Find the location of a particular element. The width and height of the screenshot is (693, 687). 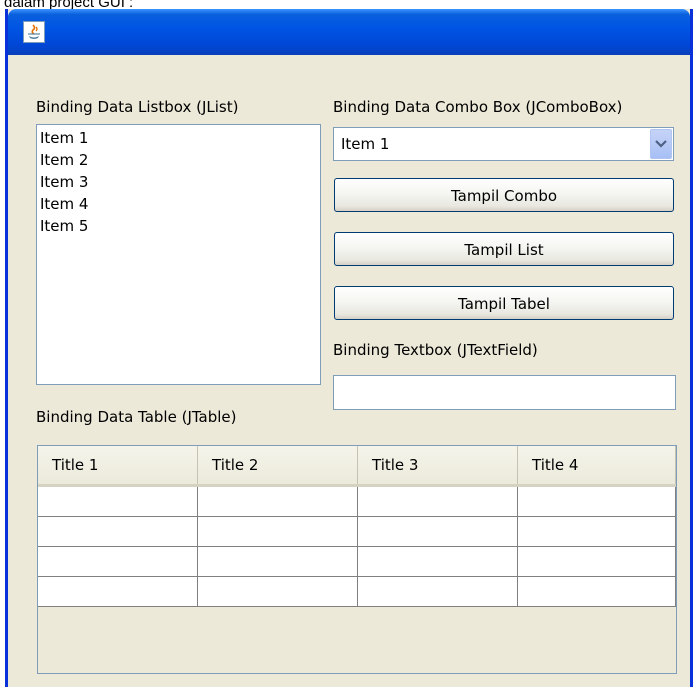

java-coffee-icon is located at coordinates (34, 32).